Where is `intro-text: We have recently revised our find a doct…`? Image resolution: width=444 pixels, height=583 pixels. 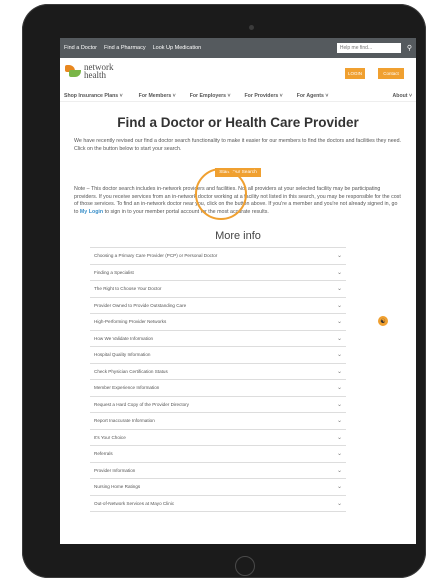
intro-text: We have recently revised our find a doct… is located at coordinates (238, 145).